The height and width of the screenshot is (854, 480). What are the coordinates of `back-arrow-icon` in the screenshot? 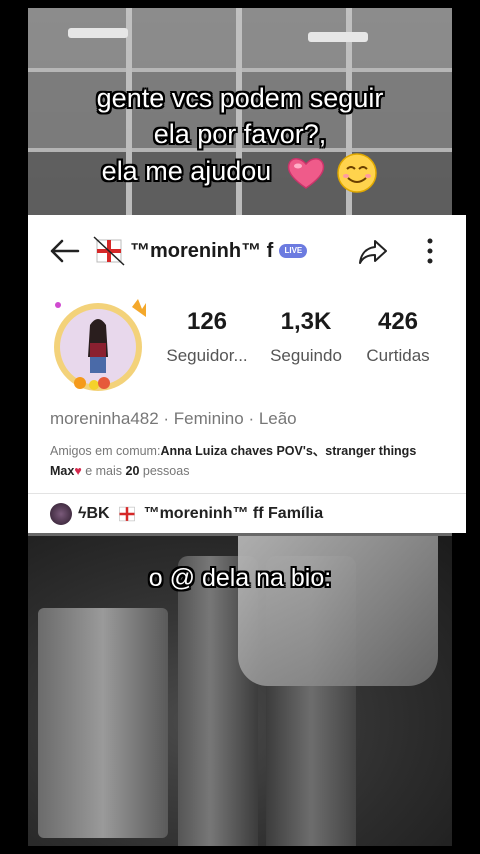 It's located at (64, 251).